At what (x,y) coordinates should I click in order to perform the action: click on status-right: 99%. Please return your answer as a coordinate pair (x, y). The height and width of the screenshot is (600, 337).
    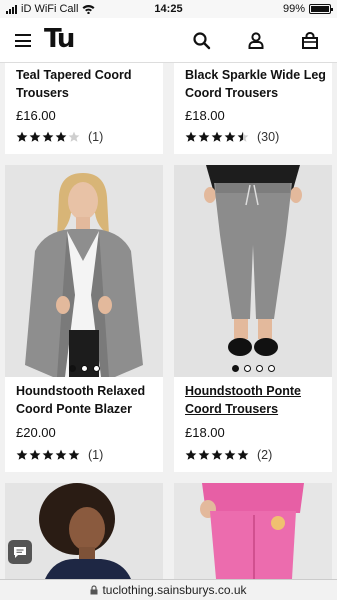
    Looking at the image, I should click on (307, 9).